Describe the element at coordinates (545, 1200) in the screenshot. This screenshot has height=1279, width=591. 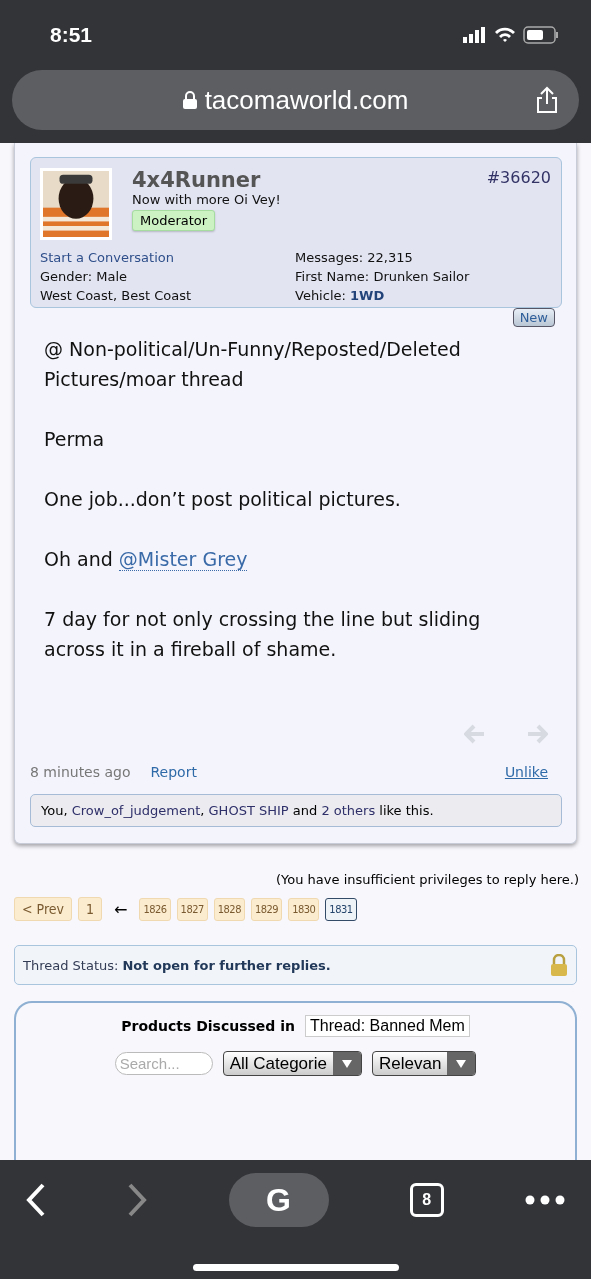
I see `more-icon` at that location.